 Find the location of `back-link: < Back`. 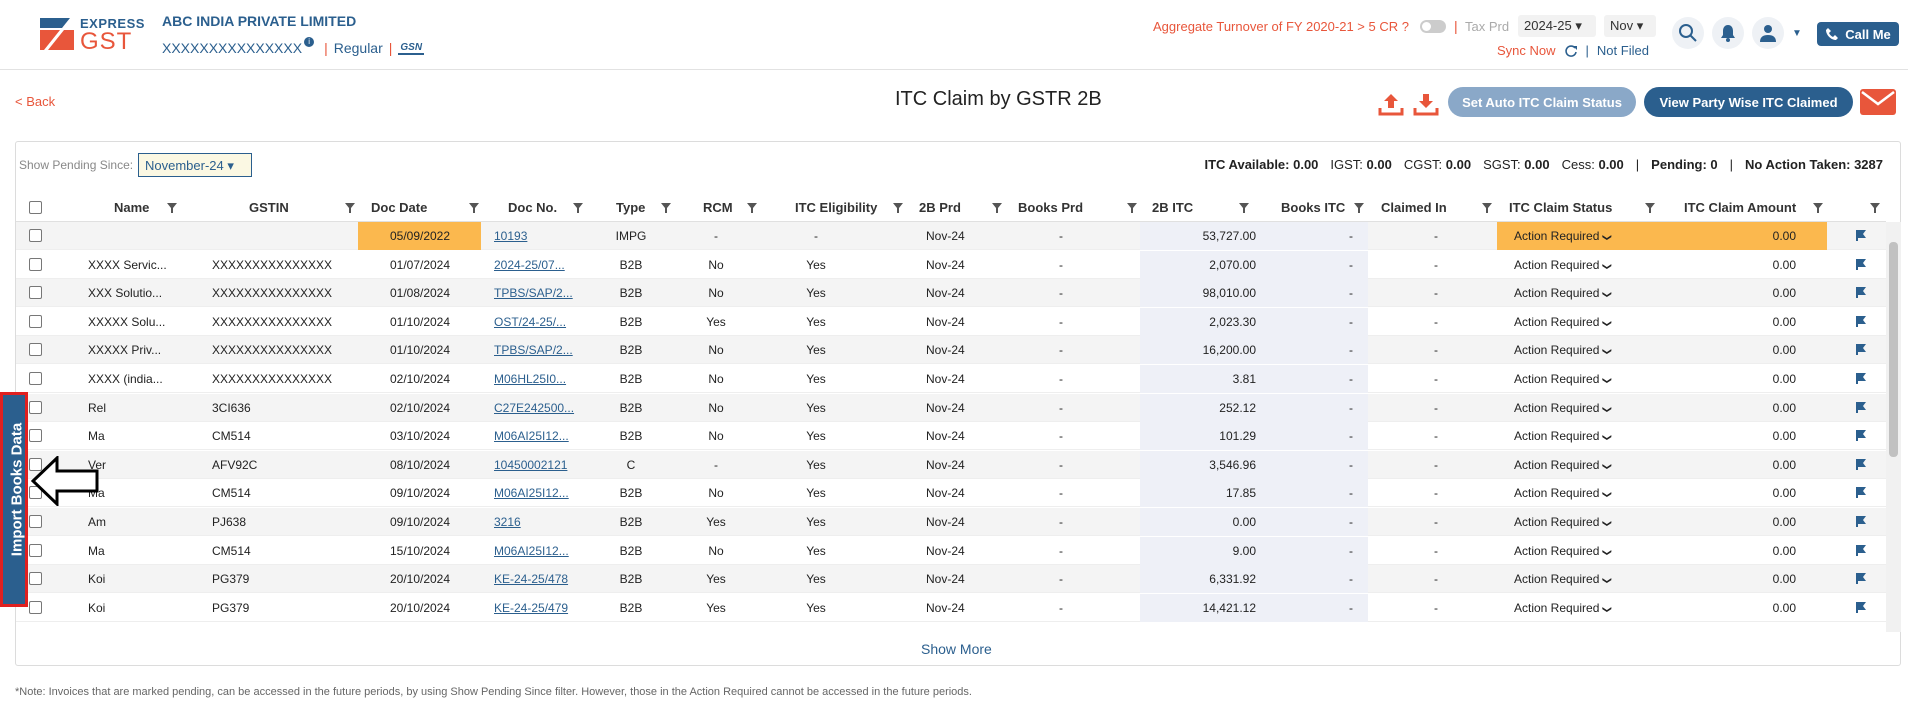

back-link: < Back is located at coordinates (35, 101).